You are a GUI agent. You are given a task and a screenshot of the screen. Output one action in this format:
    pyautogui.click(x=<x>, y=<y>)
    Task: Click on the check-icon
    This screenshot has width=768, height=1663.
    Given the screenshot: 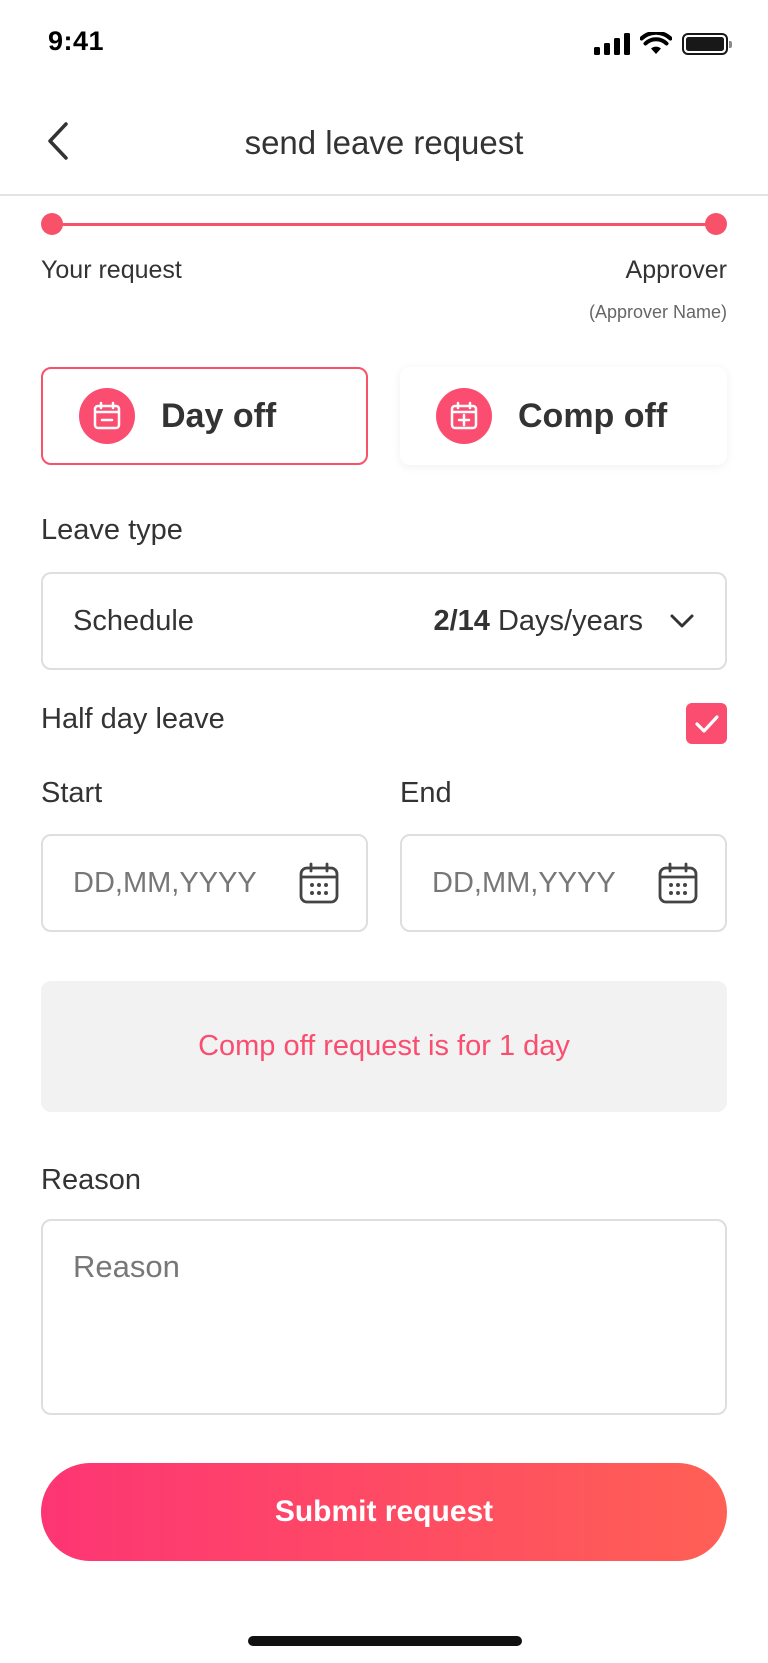 What is the action you would take?
    pyautogui.click(x=706, y=723)
    